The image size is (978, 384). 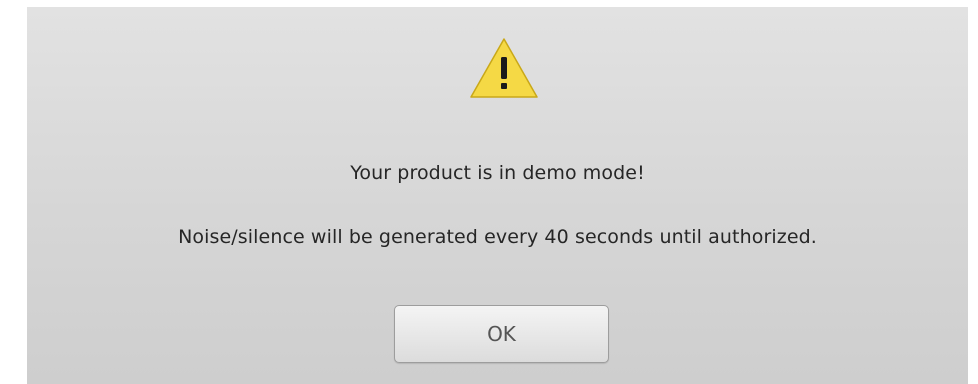 What do you see at coordinates (504, 68) in the screenshot?
I see `warning-icon` at bounding box center [504, 68].